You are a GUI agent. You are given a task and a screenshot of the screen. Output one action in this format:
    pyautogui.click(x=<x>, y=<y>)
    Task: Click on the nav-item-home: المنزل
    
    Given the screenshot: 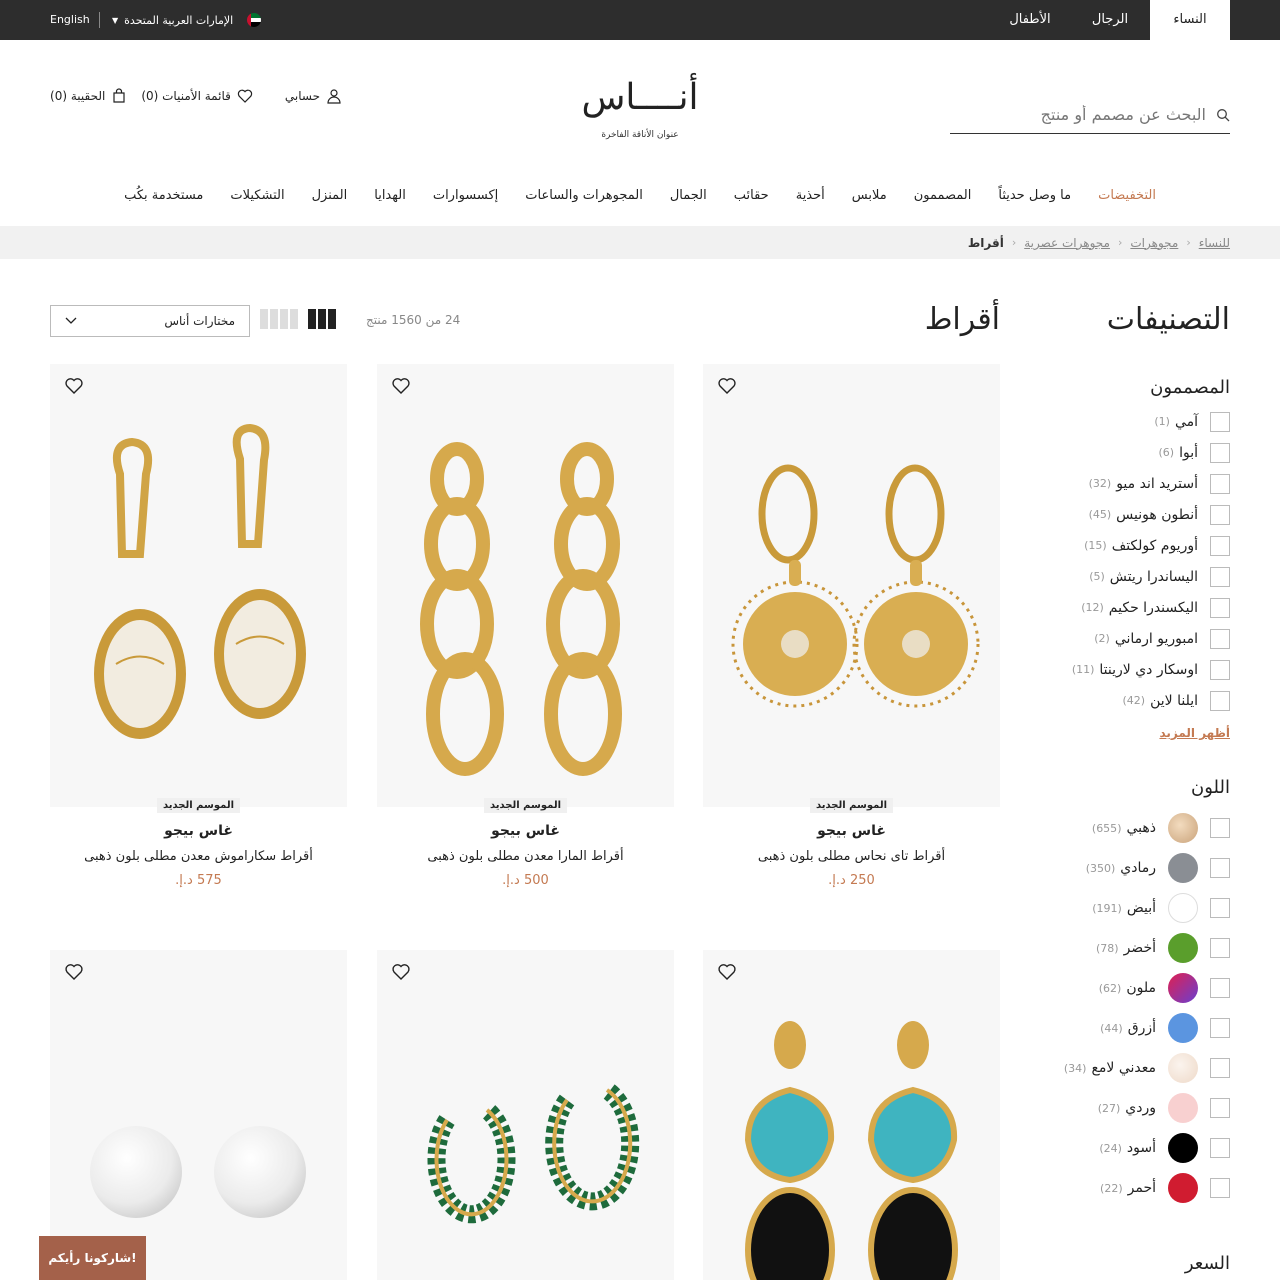 What is the action you would take?
    pyautogui.click(x=330, y=195)
    